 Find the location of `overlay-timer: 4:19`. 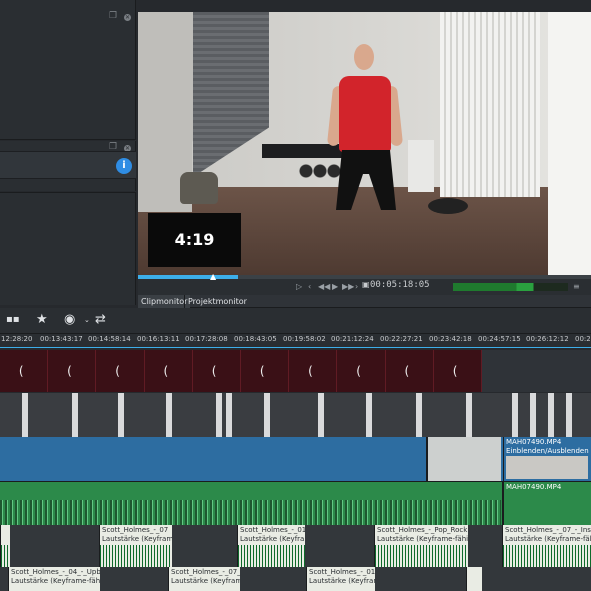

overlay-timer: 4:19 is located at coordinates (194, 240).